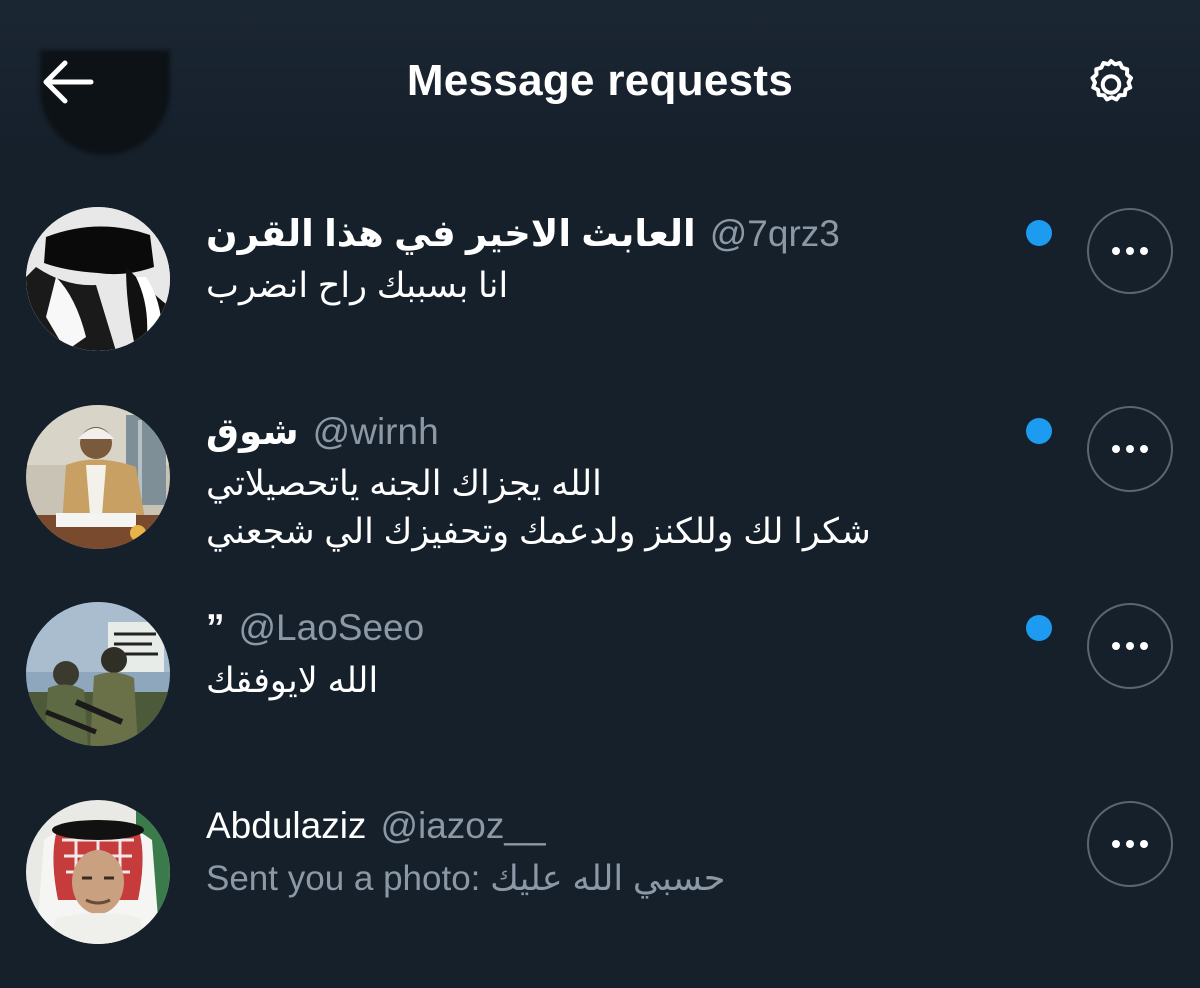 The width and height of the screenshot is (1200, 988). I want to click on request-header: Abdulaziz @iazoz__, so click(376, 826).